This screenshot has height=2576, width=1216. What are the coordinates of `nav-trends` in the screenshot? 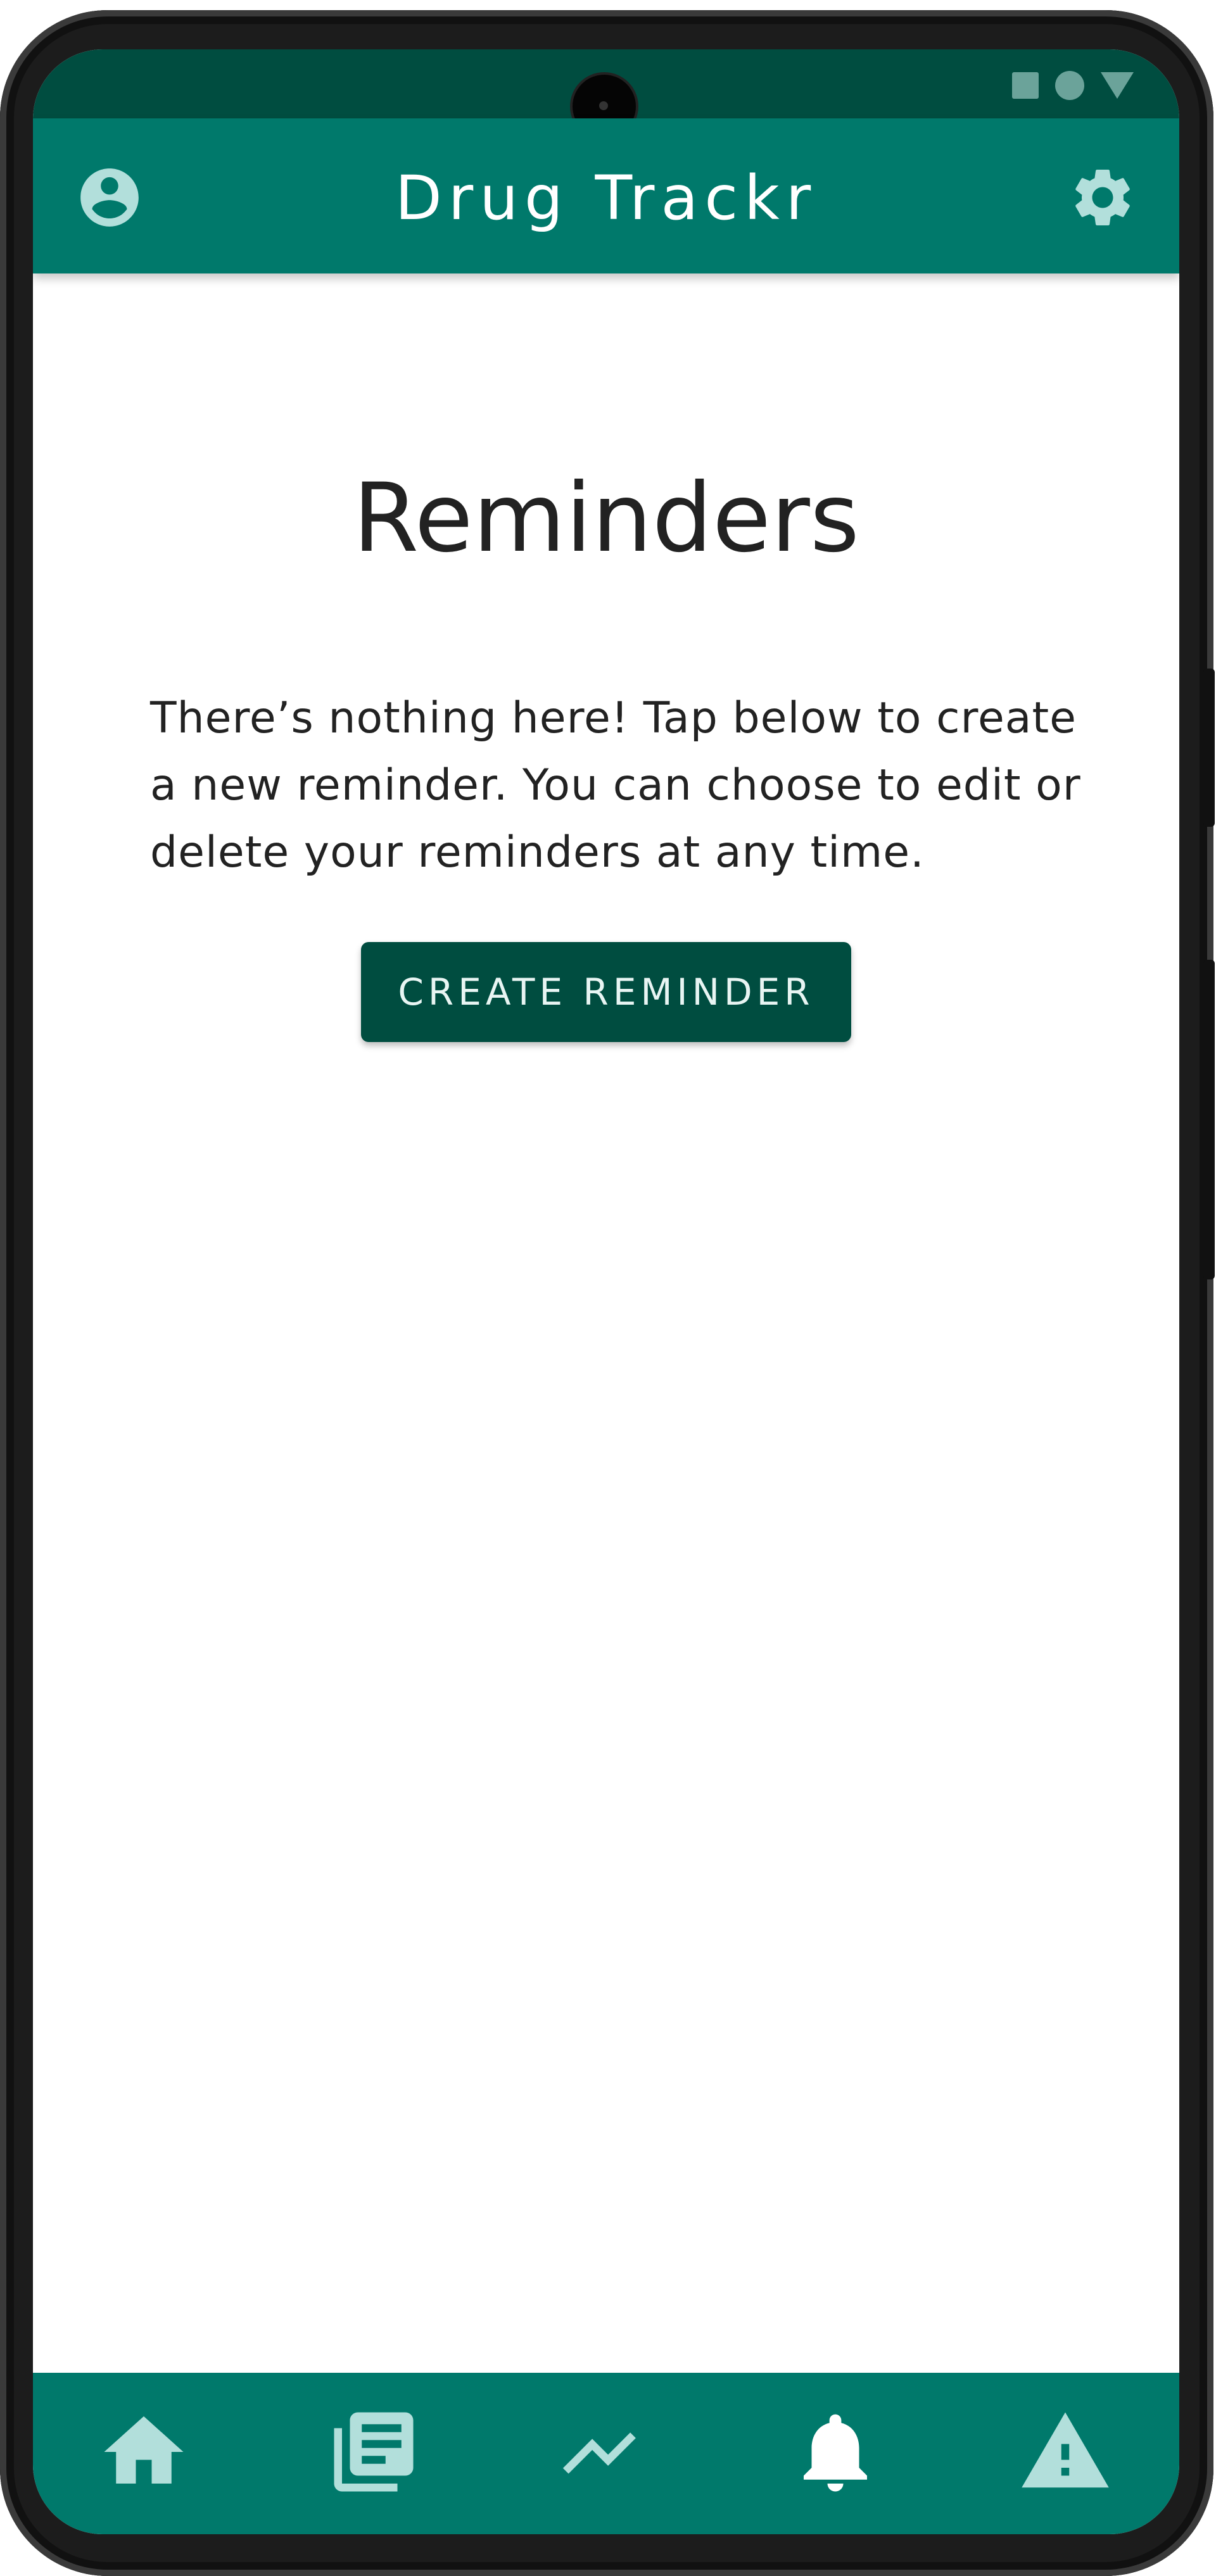 It's located at (606, 2451).